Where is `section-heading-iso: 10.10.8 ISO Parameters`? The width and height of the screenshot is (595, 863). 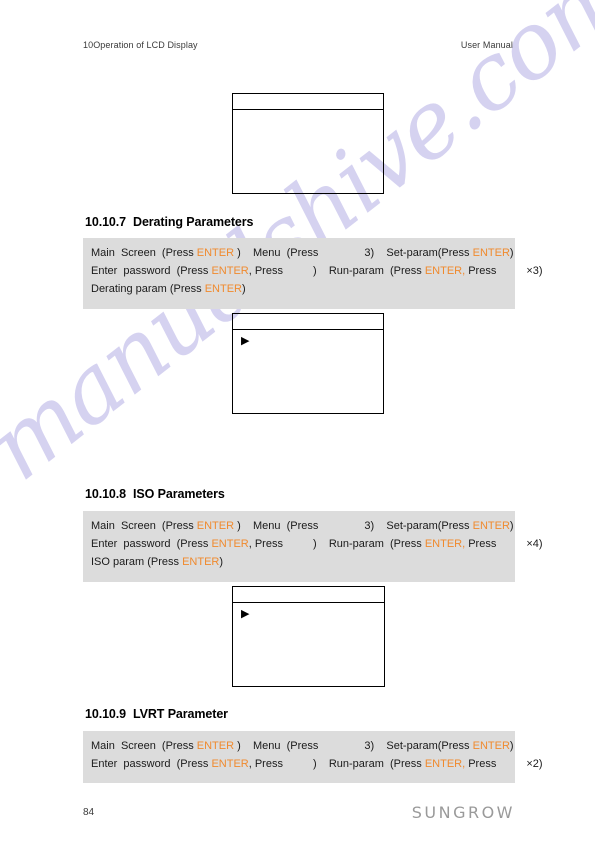
section-heading-iso: 10.10.8 ISO Parameters is located at coordinates (155, 494).